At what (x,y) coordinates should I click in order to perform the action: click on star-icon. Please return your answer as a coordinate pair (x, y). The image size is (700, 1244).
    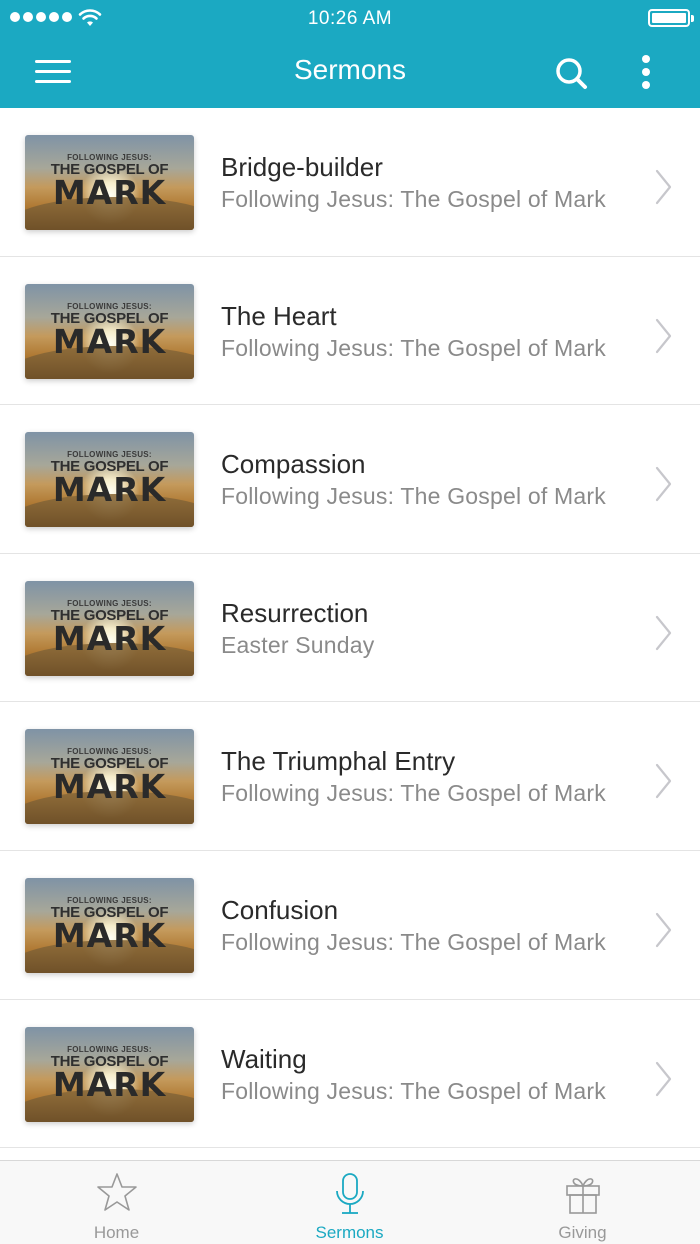
    Looking at the image, I should click on (117, 1192).